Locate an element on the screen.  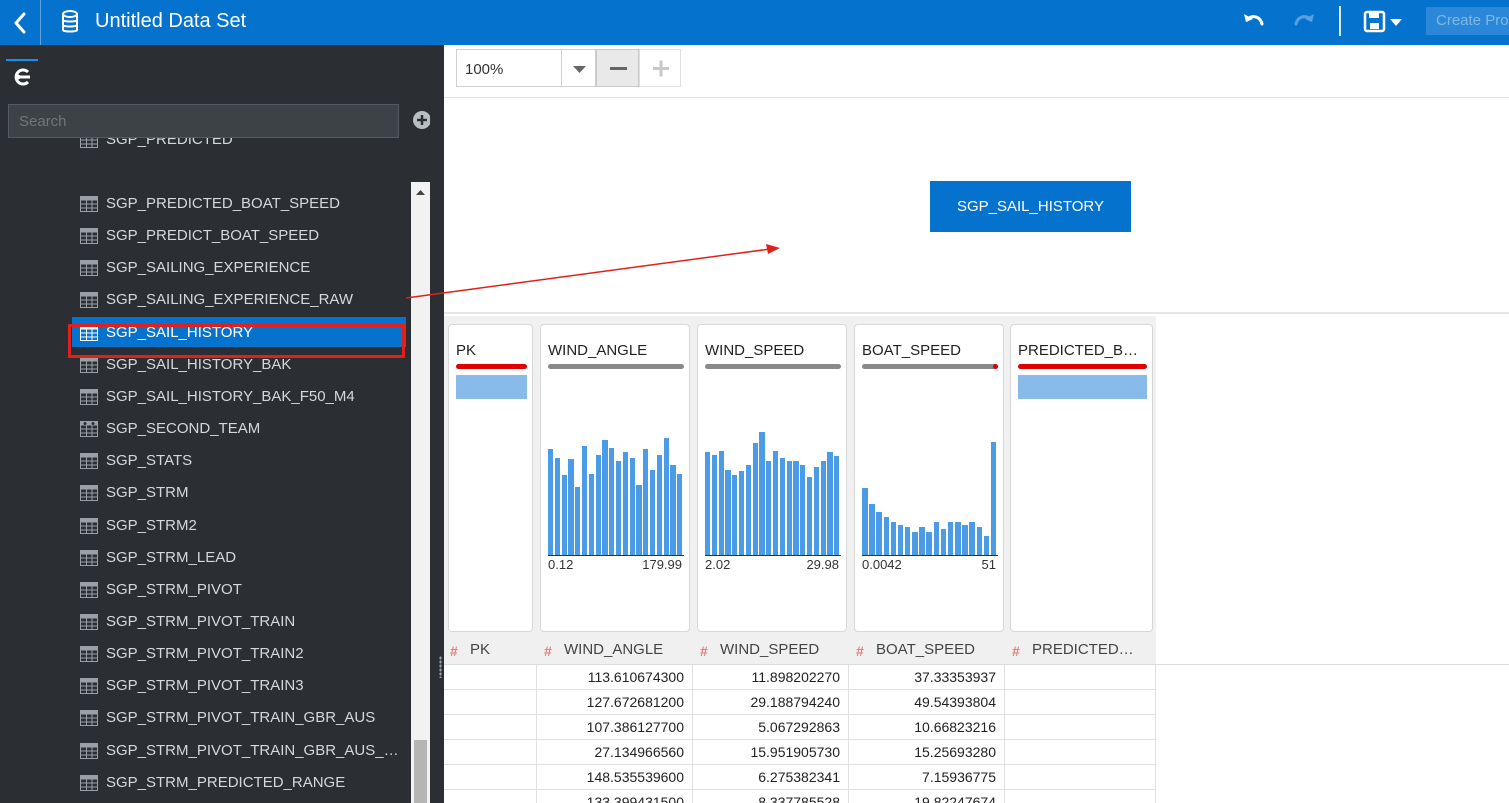
zoom-in-button is located at coordinates (660, 68).